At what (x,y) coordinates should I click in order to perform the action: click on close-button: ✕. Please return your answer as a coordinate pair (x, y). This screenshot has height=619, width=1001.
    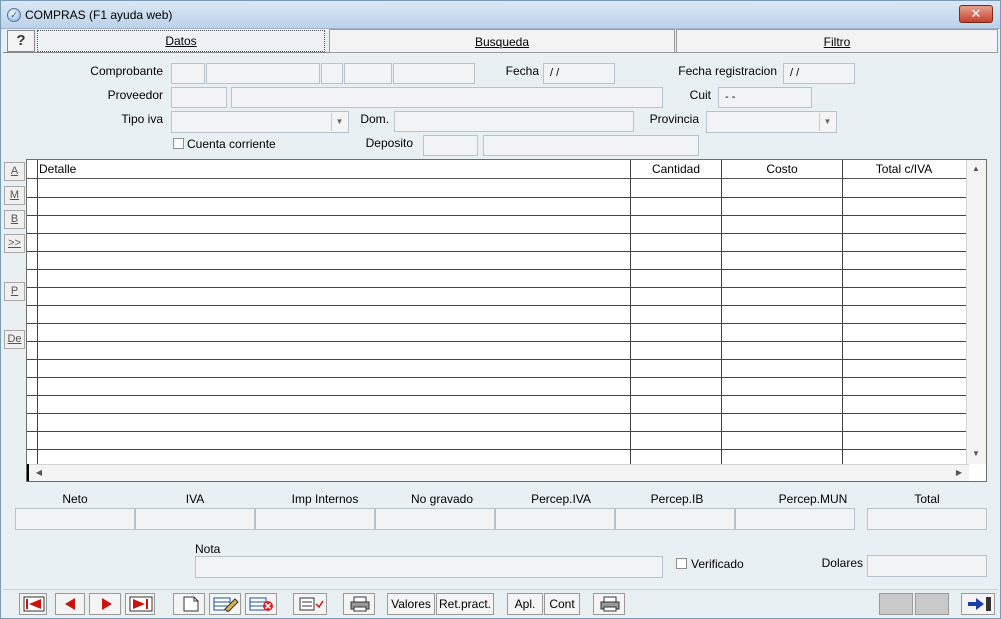
    Looking at the image, I should click on (976, 14).